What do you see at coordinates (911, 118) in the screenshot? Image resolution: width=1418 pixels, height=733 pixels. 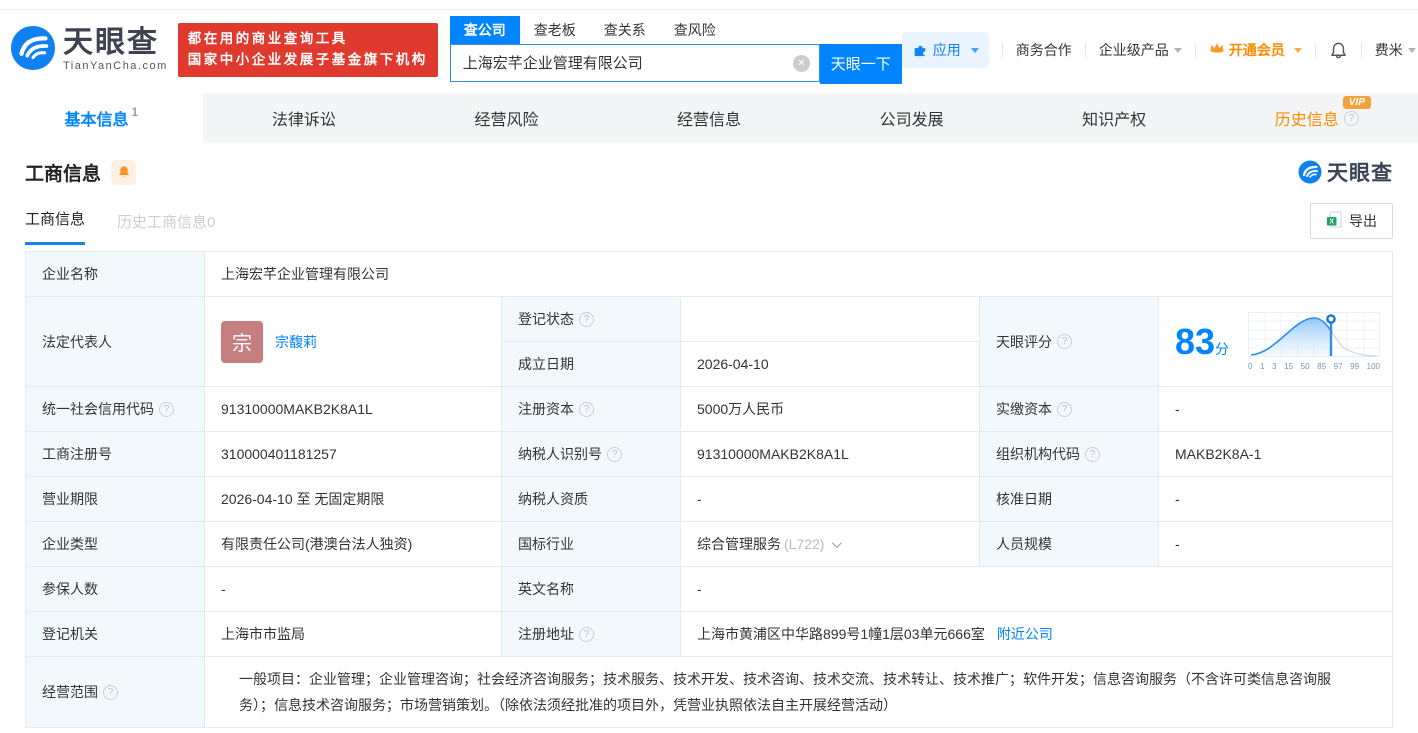 I see `tab-company-development: 公司发展` at bounding box center [911, 118].